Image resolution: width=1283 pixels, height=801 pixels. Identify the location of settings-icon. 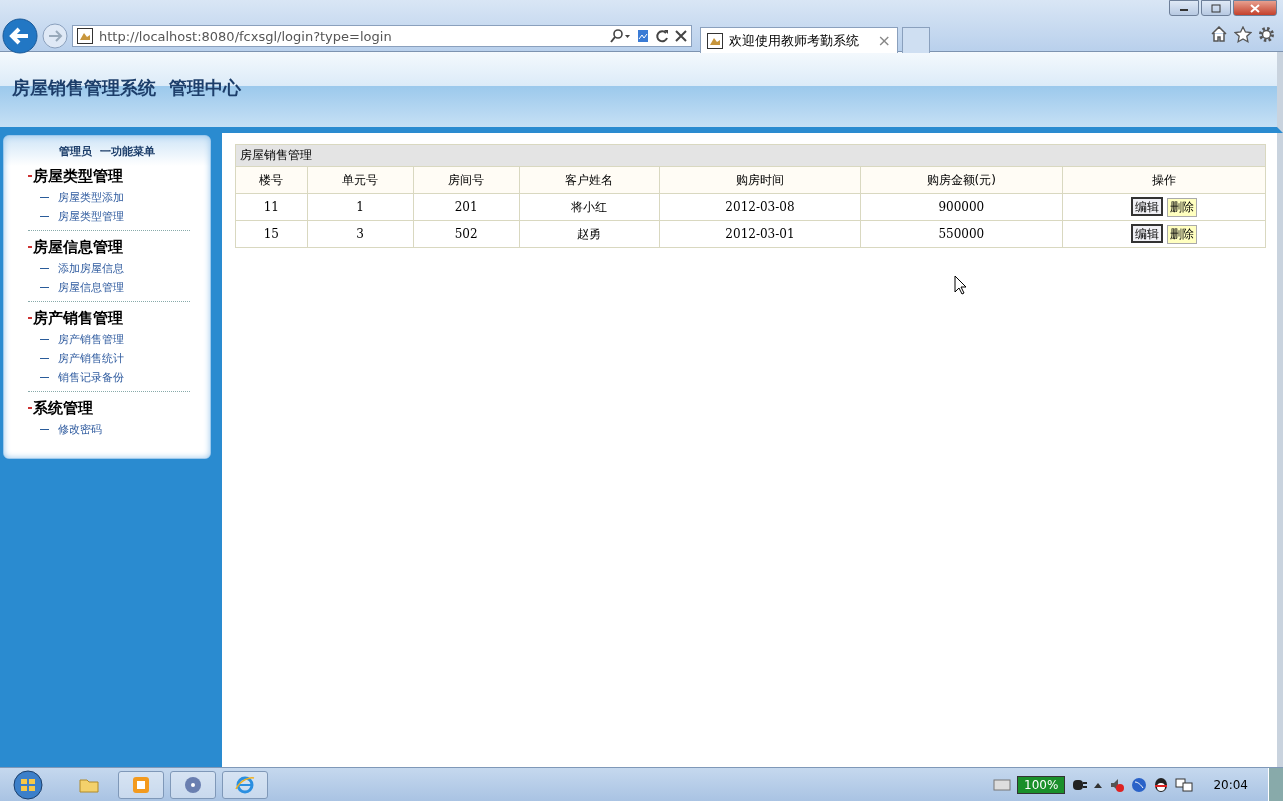
(1266, 34).